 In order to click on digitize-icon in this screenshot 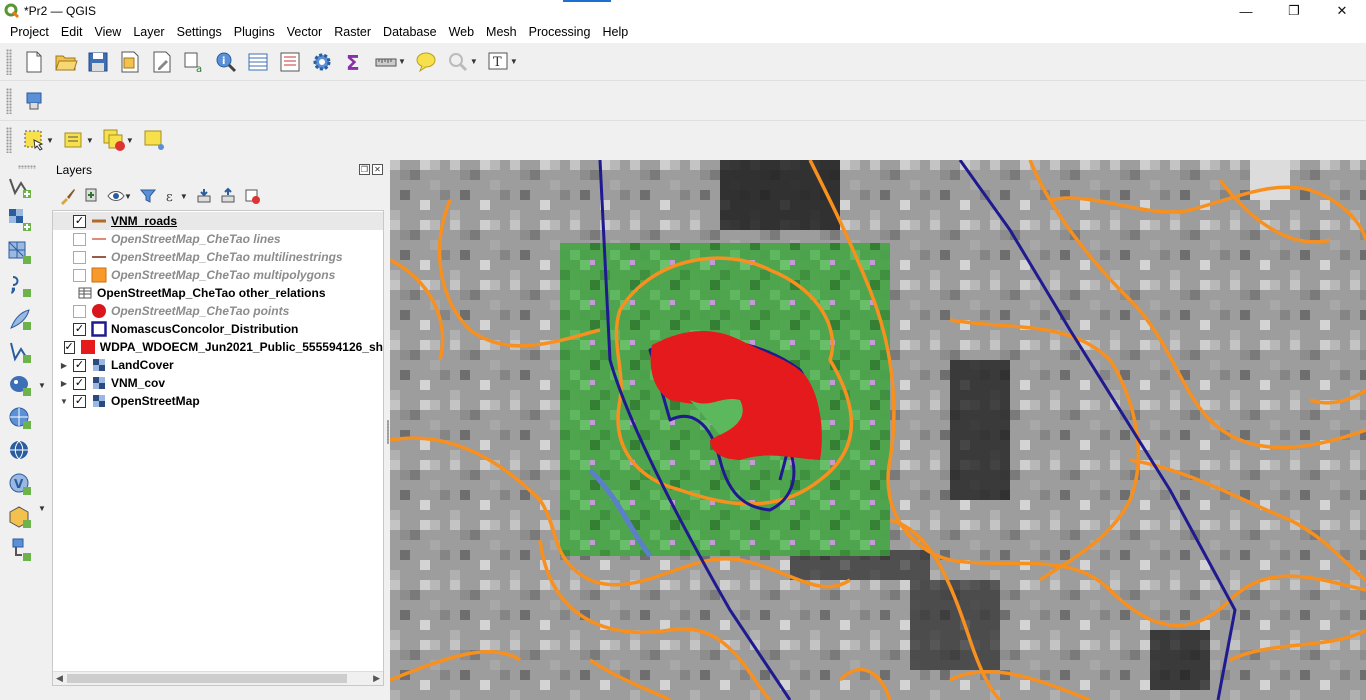, I will do `click(34, 100)`.